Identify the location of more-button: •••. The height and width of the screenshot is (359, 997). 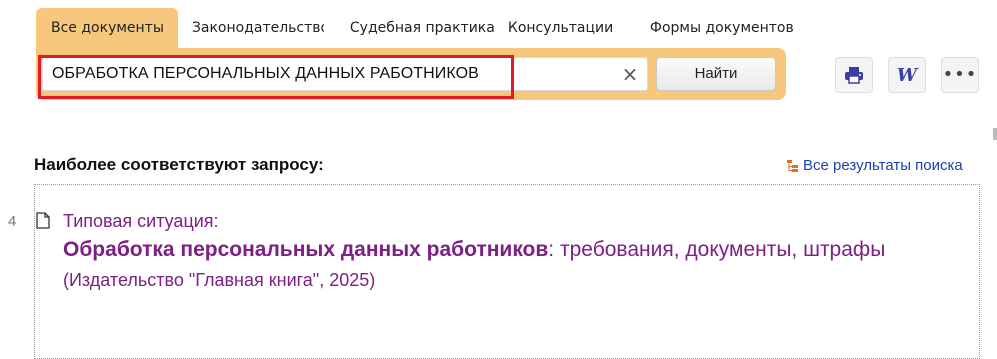
(960, 75).